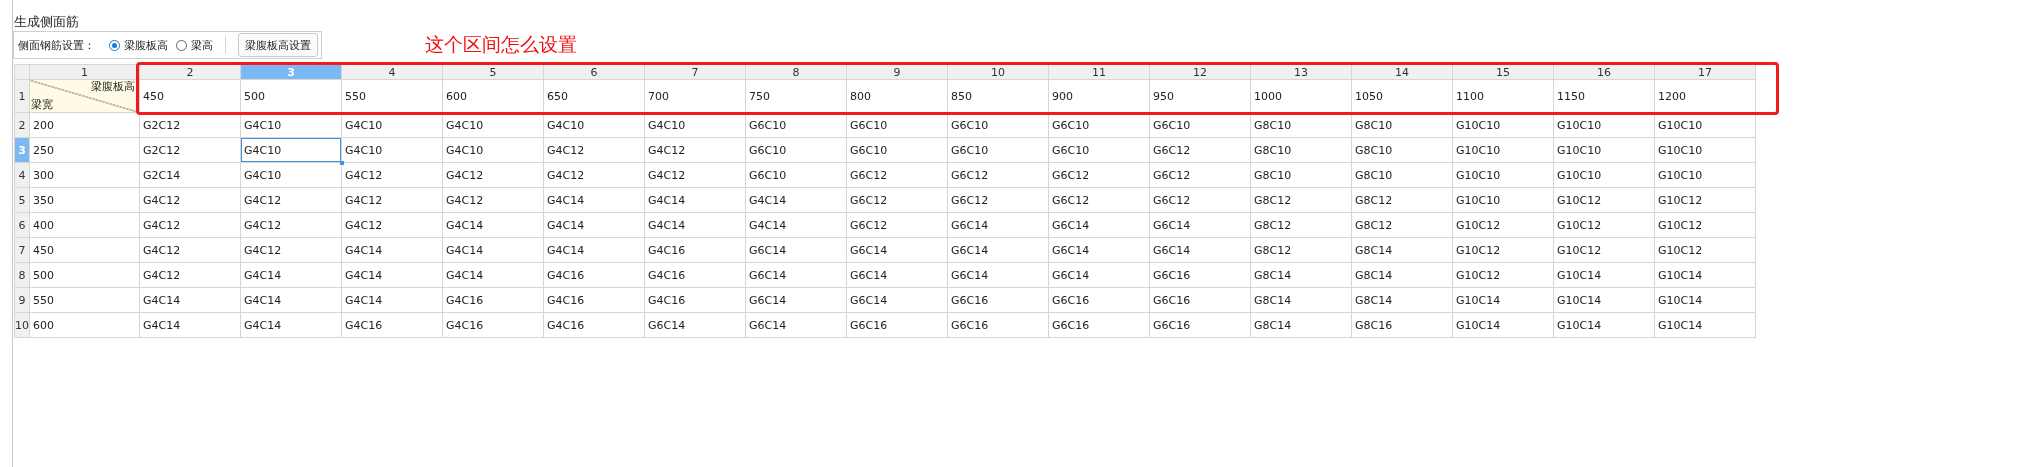 The height and width of the screenshot is (467, 2044). I want to click on row-header: 6, so click(22, 225).